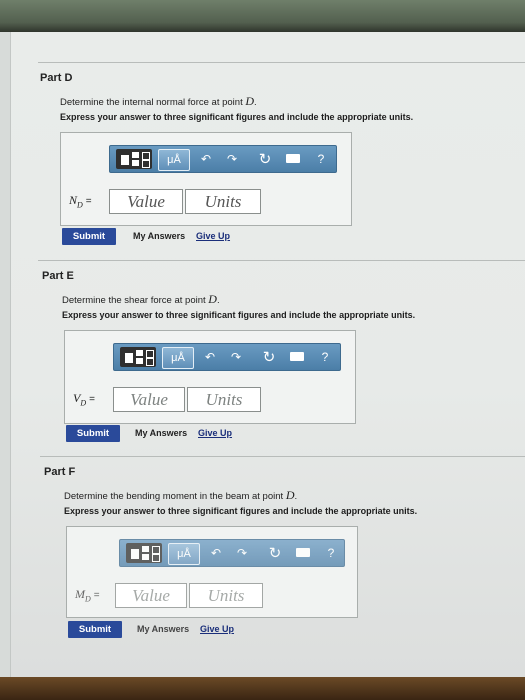 This screenshot has width=525, height=700. Describe the element at coordinates (87, 595) in the screenshot. I see `part-f-variable-label: MD =` at that location.